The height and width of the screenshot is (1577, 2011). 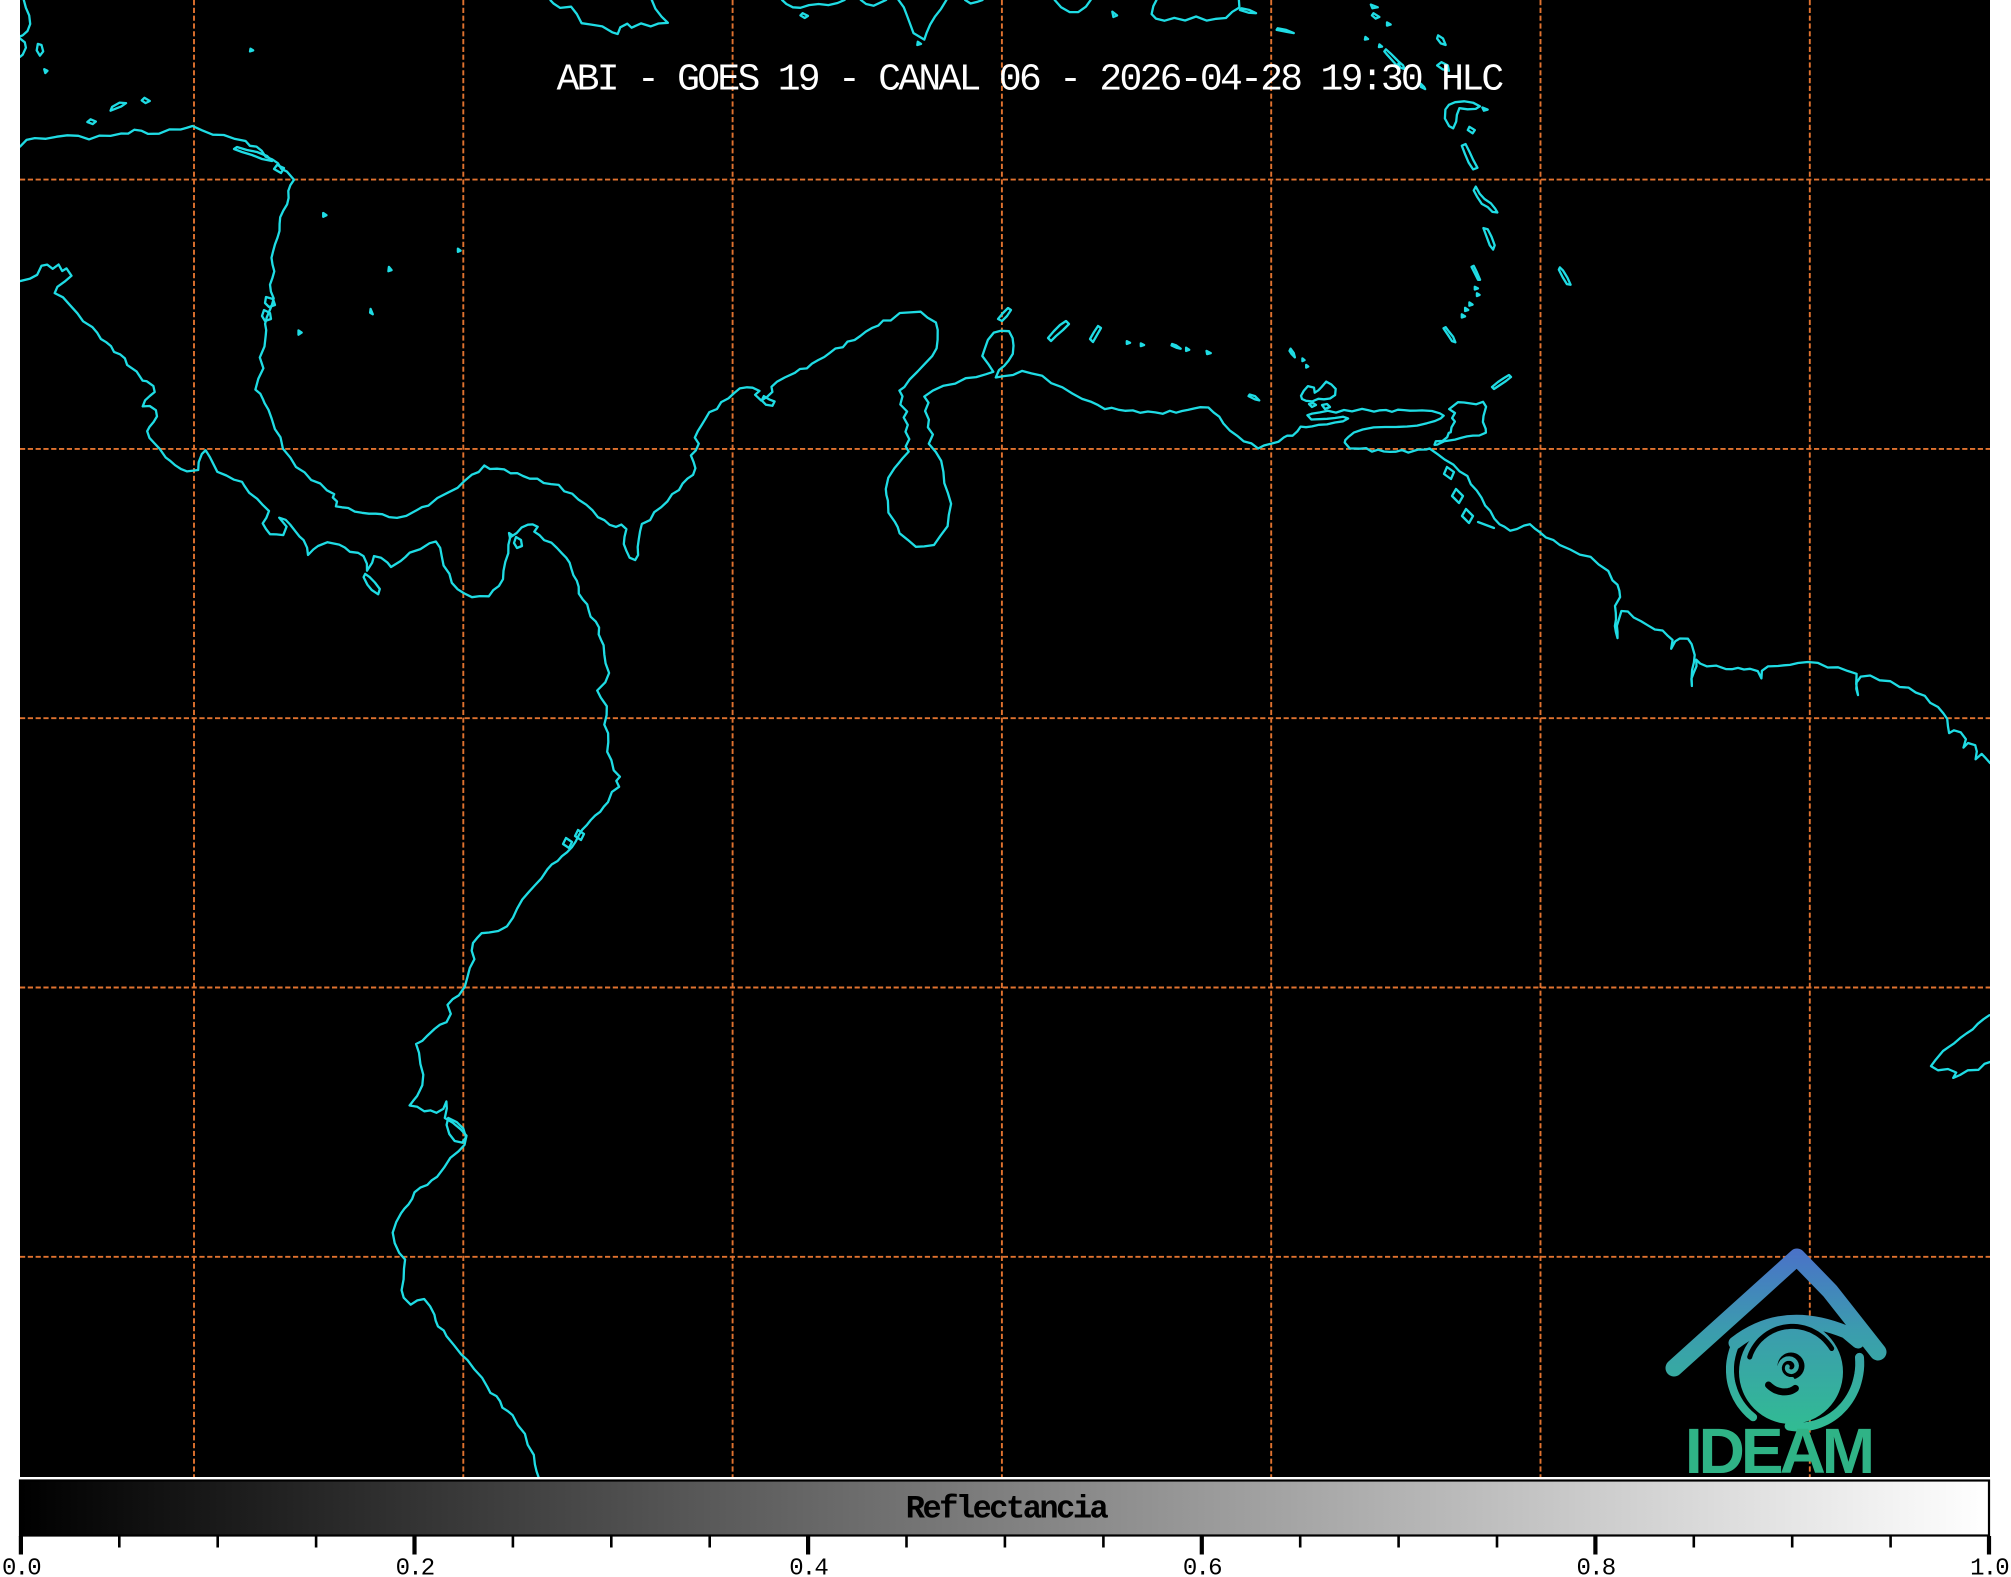 What do you see at coordinates (1595, 1566) in the screenshot?
I see `svg-text: 0.8` at bounding box center [1595, 1566].